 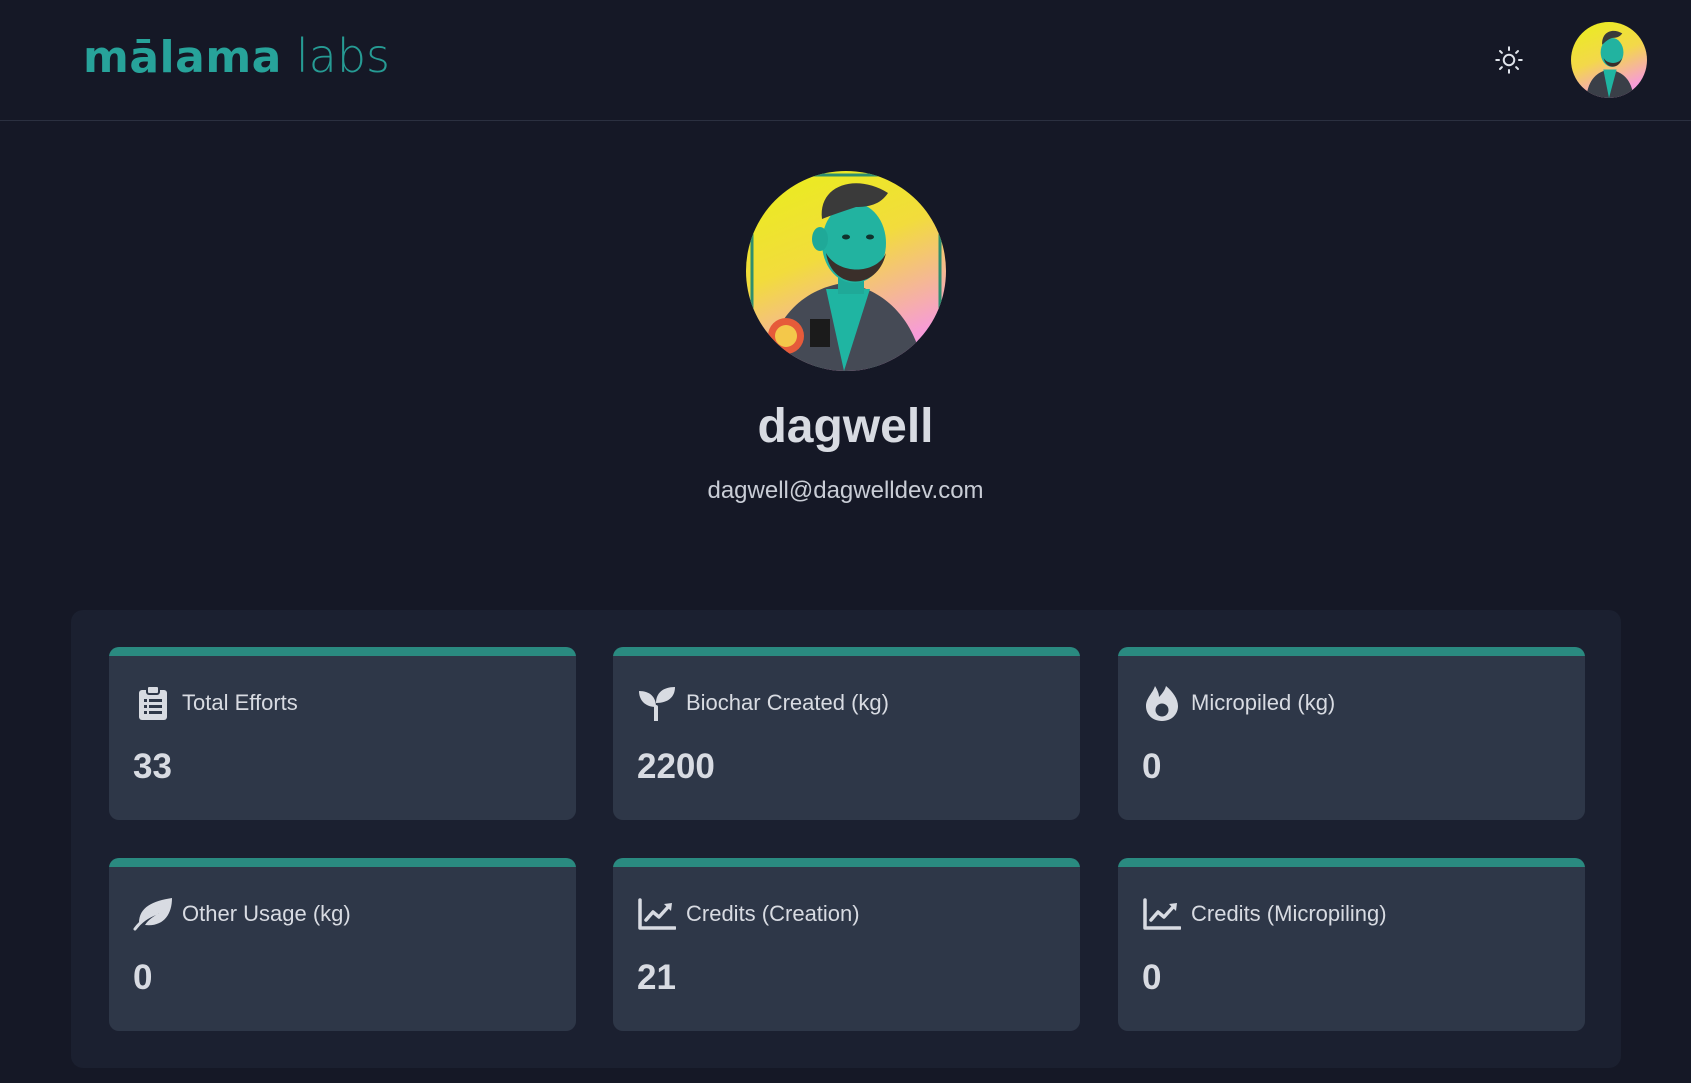 I want to click on stat-card-biochar-created: Biochar Created (kg) 2200, so click(x=846, y=733).